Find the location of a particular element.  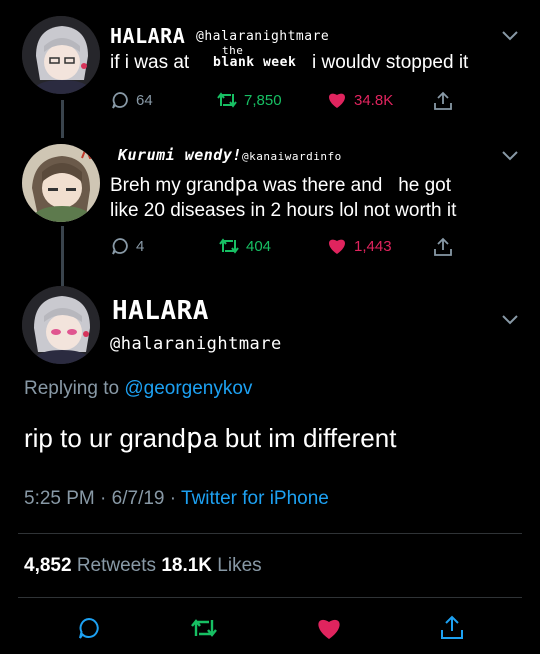

tweet2-text-line1: Breh my grandpa was there and he got is located at coordinates (280, 185).